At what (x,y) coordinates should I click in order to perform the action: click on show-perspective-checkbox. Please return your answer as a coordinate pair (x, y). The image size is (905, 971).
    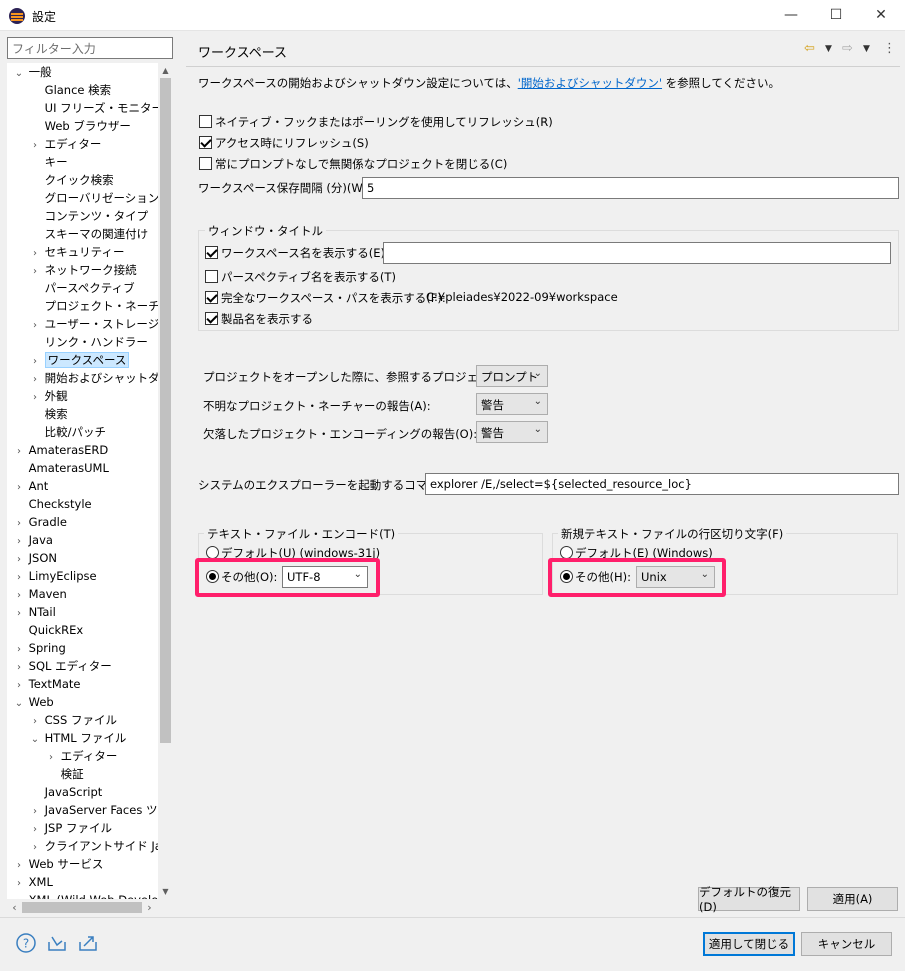
    Looking at the image, I should click on (211, 276).